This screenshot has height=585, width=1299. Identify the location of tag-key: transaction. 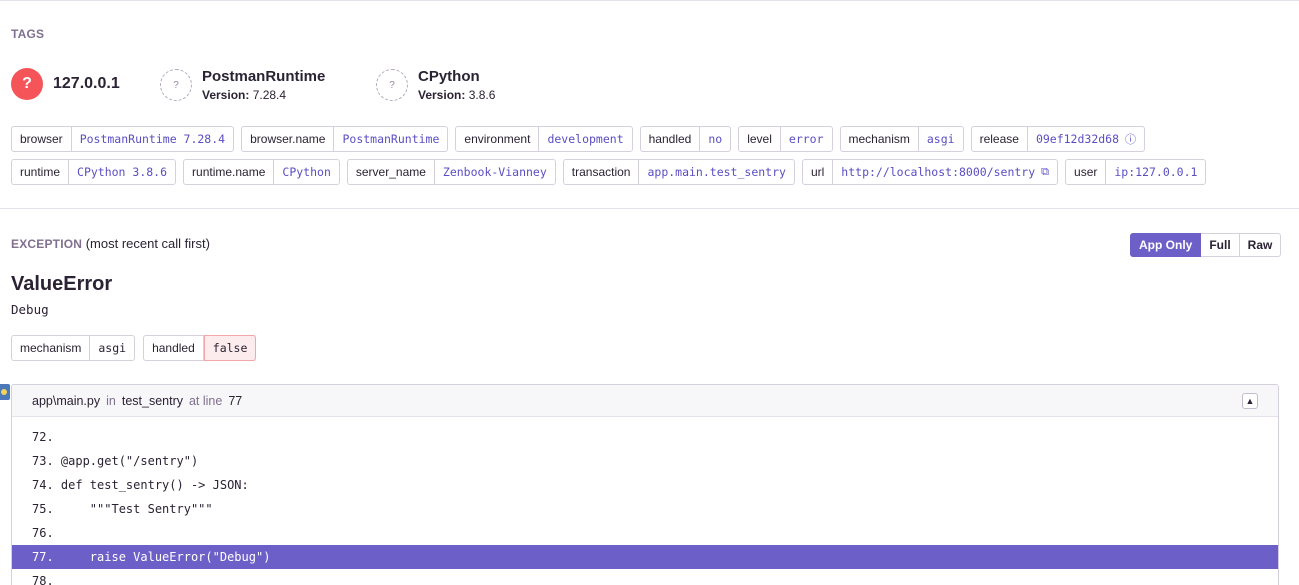
(602, 172).